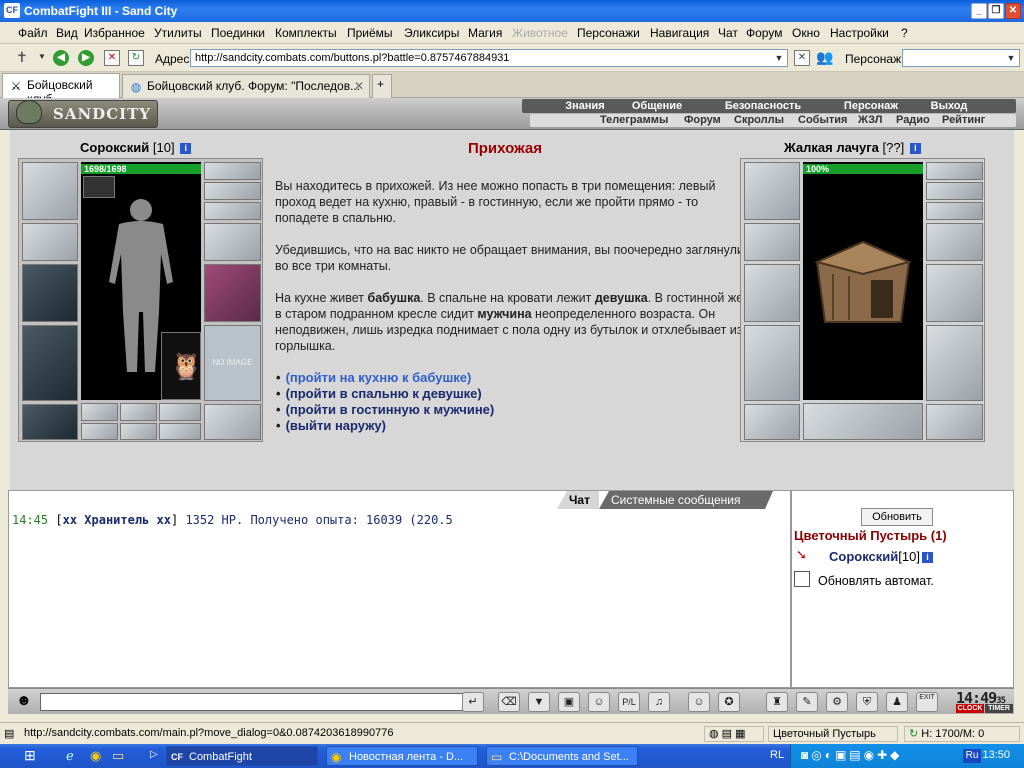 Image resolution: width=1024 pixels, height=768 pixels. I want to click on chat-input, so click(253, 702).